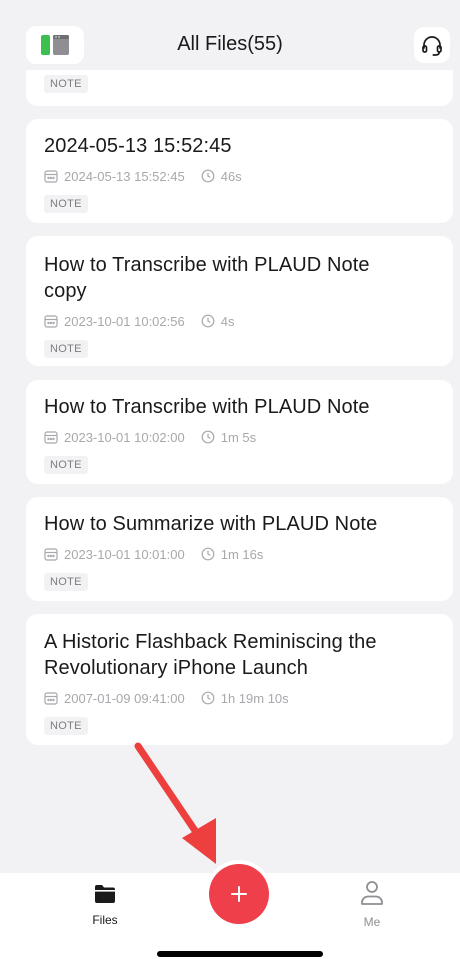 This screenshot has height=959, width=460. I want to click on headset-icon, so click(432, 46).